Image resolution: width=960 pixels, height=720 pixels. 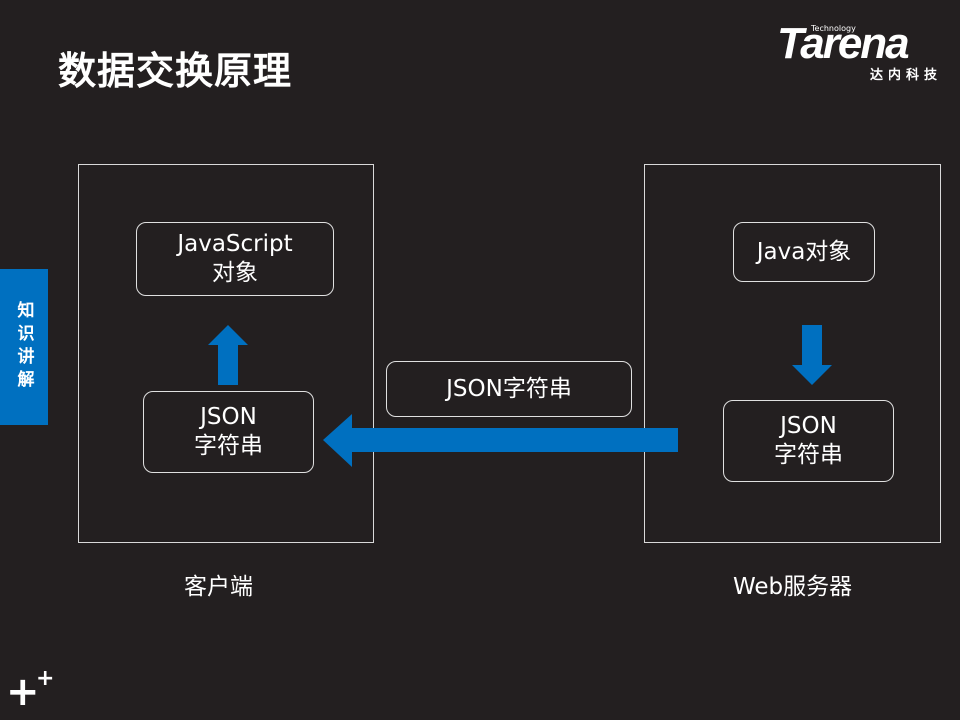 I want to click on small-plus-icon: +, so click(x=45, y=678).